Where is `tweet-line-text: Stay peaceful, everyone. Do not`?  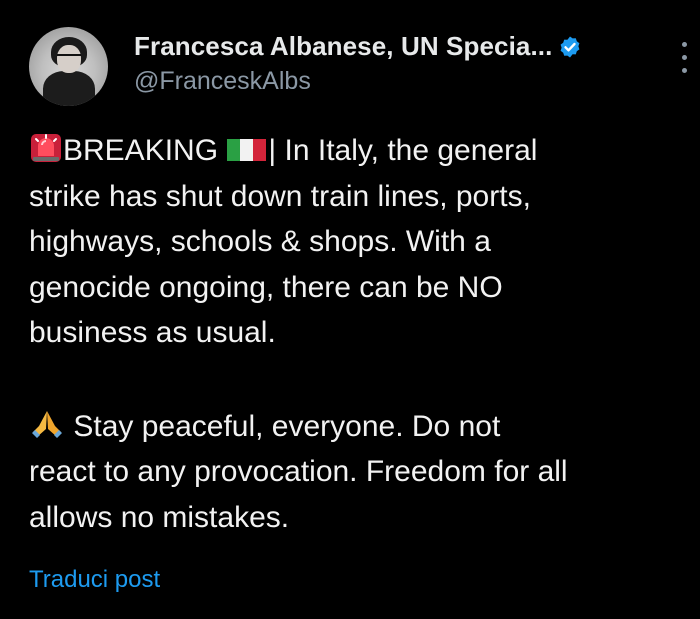
tweet-line-text: Stay peaceful, everyone. Do not is located at coordinates (287, 426).